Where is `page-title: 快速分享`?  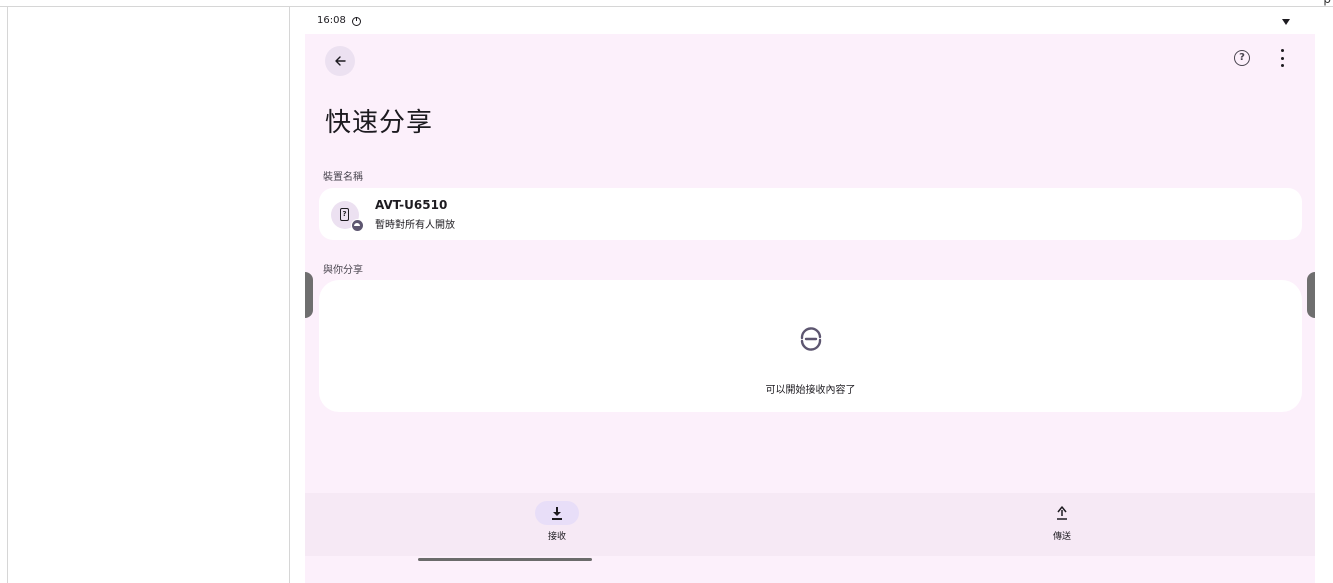
page-title: 快速分享 is located at coordinates (379, 123).